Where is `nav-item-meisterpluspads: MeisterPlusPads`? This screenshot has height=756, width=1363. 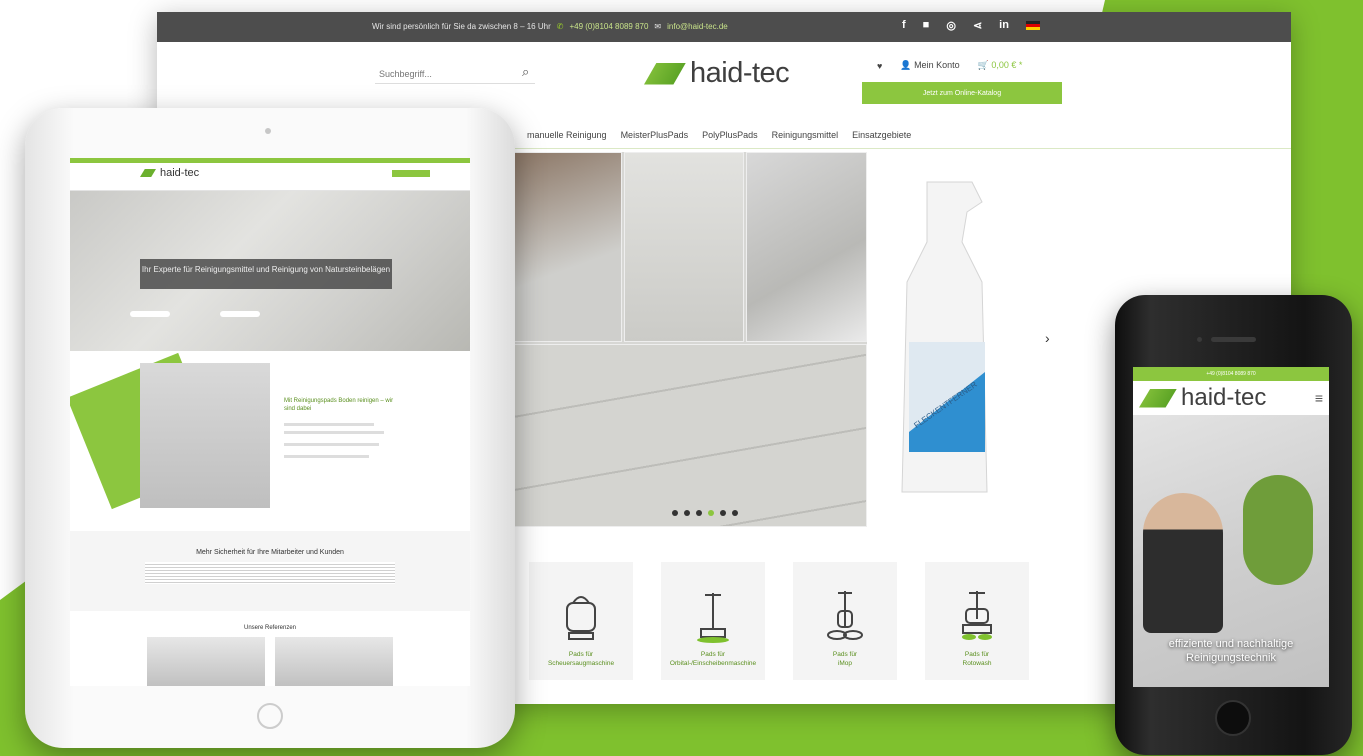
nav-item-meisterpluspads: MeisterPlusPads is located at coordinates (655, 135).